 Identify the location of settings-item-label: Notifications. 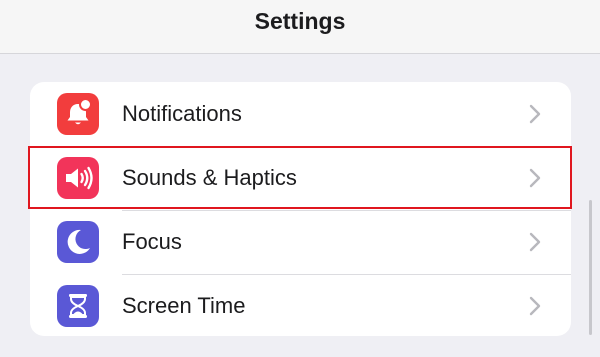
(182, 113).